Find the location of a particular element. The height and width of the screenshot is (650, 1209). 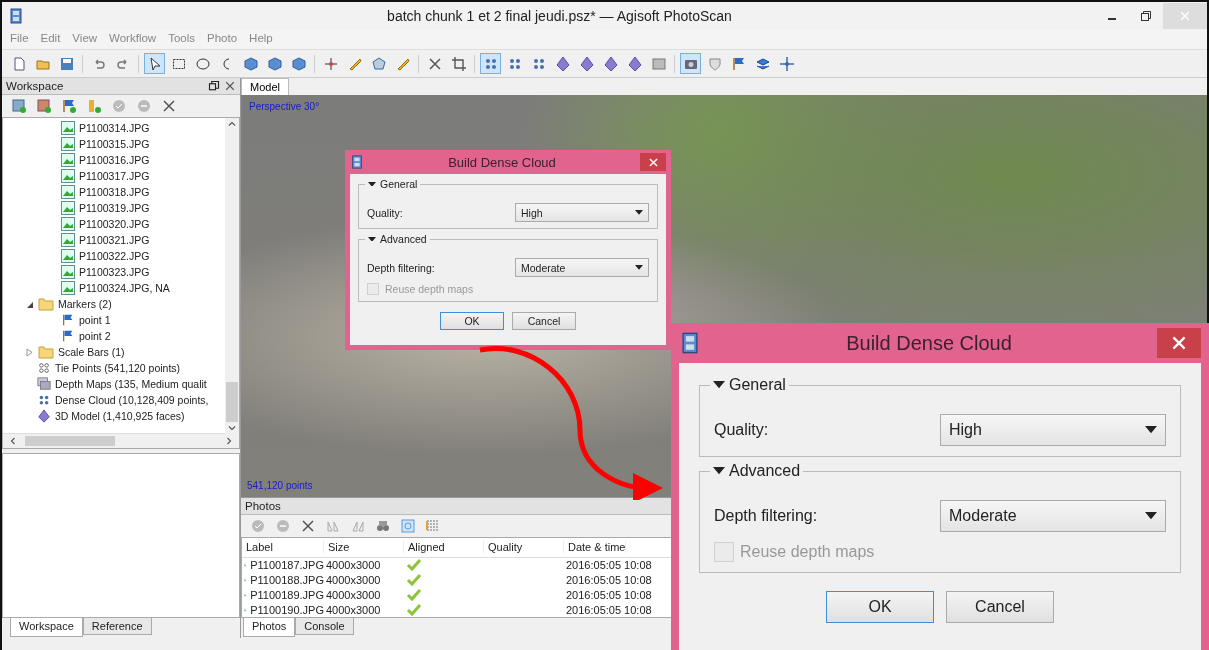

collapsed-arrow-icon is located at coordinates (29, 352).